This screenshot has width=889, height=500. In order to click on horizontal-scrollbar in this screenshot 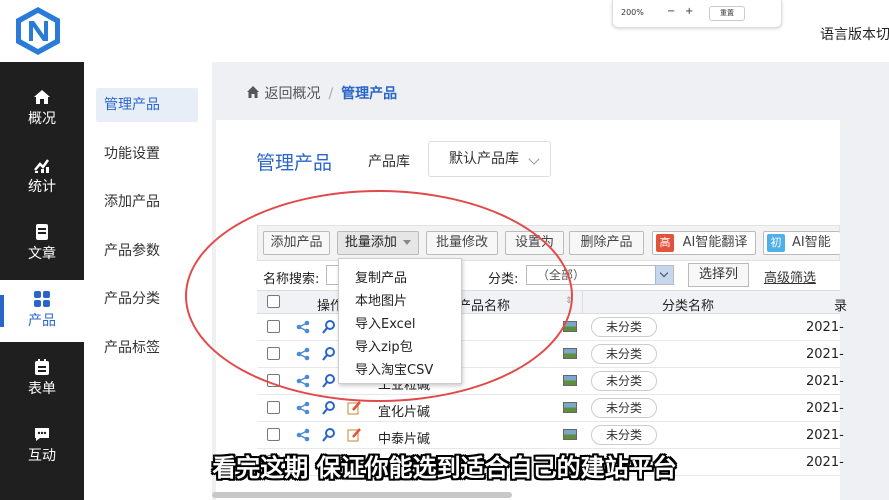, I will do `click(362, 495)`.